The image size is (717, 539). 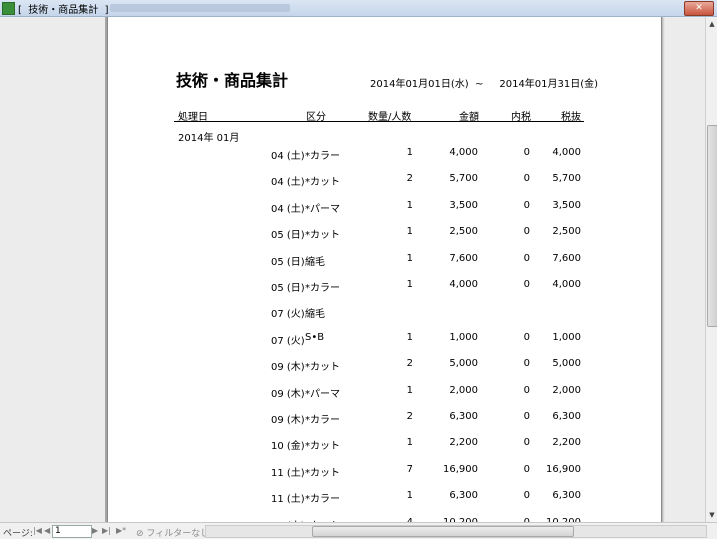 I want to click on row-net: 2,200, so click(x=566, y=443).